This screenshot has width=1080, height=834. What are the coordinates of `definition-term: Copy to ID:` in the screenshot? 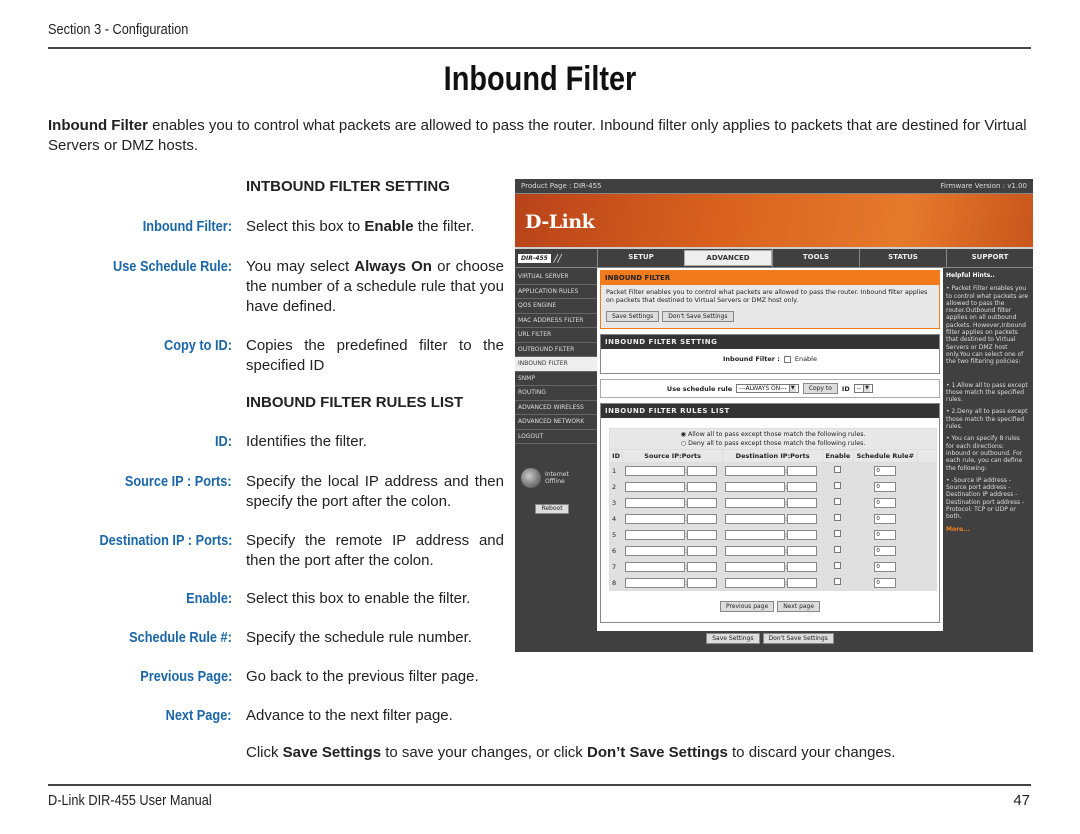 It's located at (198, 345).